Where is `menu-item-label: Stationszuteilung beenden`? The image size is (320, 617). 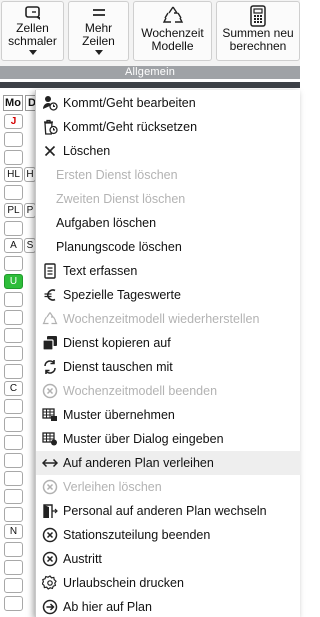
menu-item-label: Stationszuteilung beenden is located at coordinates (137, 535).